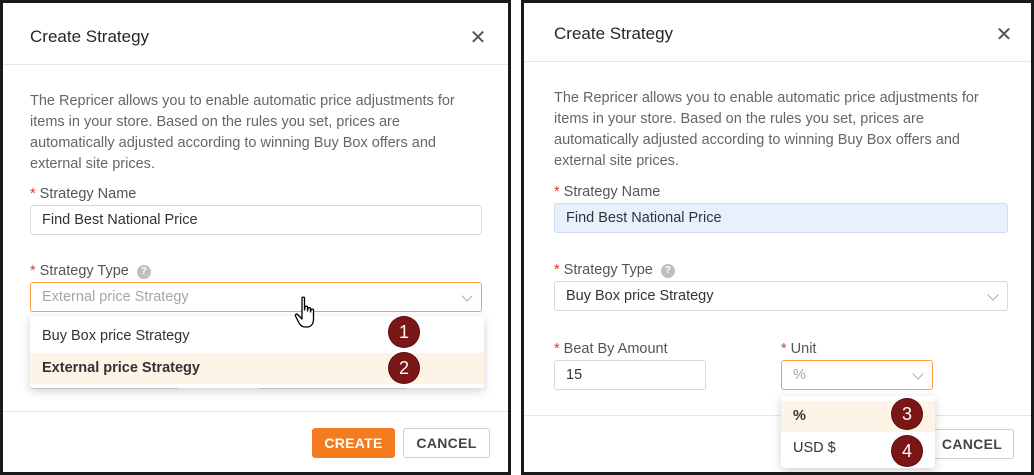 This screenshot has height=475, width=1034. What do you see at coordinates (630, 375) in the screenshot?
I see `beat-by-amount-input: 15` at bounding box center [630, 375].